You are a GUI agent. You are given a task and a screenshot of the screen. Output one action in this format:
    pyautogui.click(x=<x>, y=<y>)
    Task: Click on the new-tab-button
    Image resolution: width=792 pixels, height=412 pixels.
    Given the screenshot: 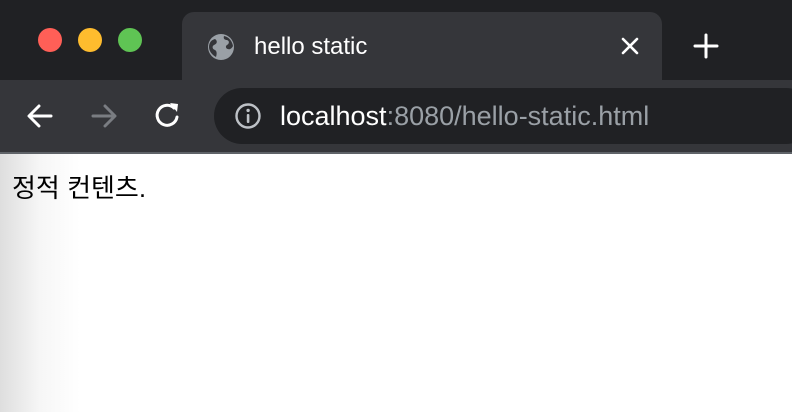 What is the action you would take?
    pyautogui.click(x=706, y=46)
    